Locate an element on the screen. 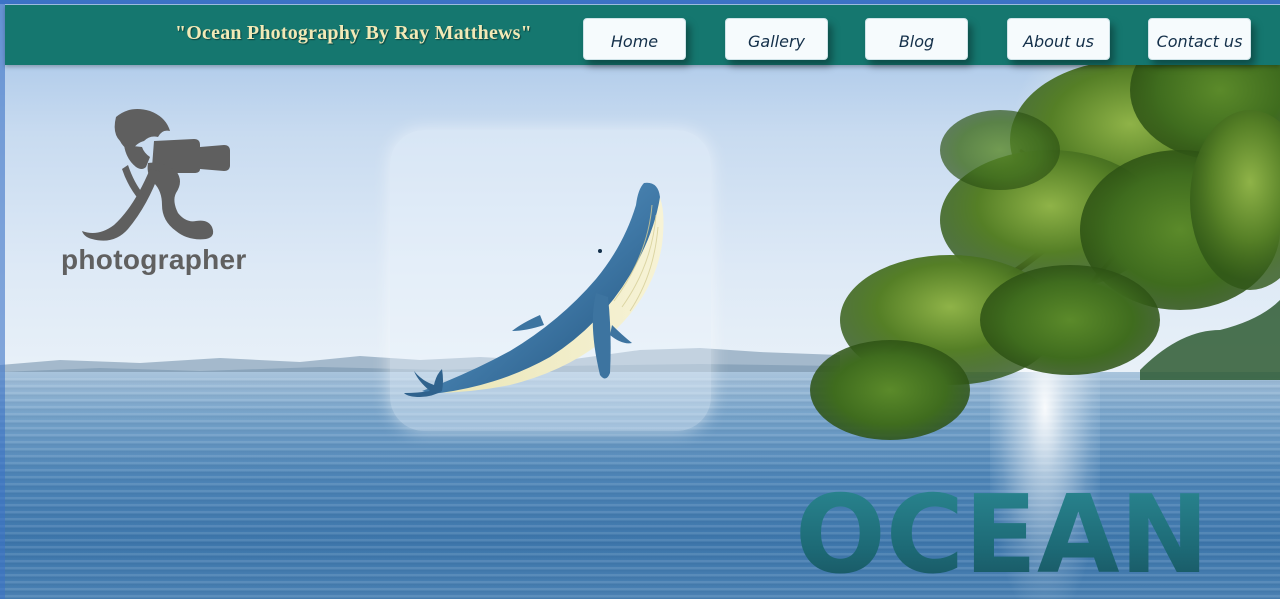 The width and height of the screenshot is (1280, 599). site-title: "Ocean Photography By Ray Matthews" is located at coordinates (353, 33).